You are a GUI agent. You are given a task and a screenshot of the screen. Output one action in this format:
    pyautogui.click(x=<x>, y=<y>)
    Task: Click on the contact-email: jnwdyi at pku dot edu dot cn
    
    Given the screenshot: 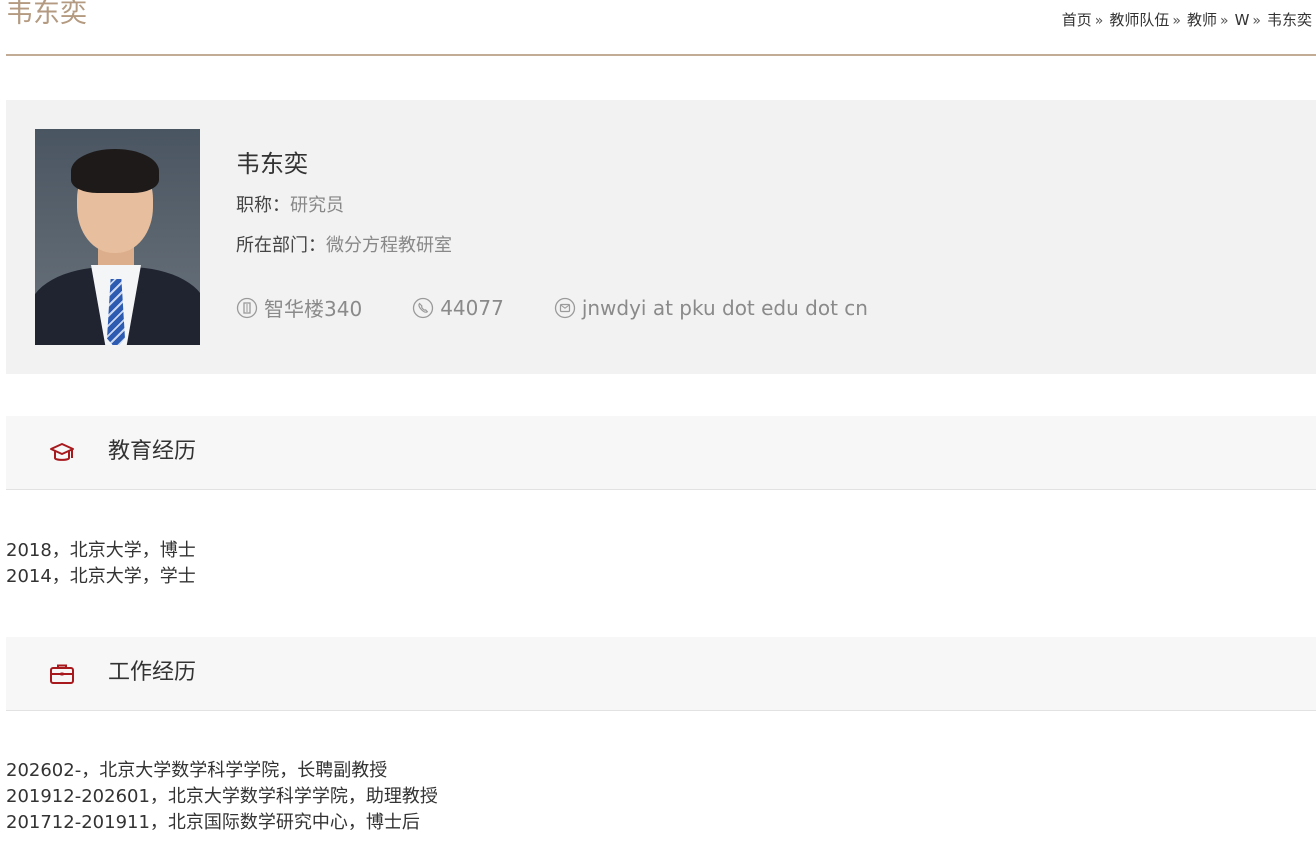 What is the action you would take?
    pyautogui.click(x=711, y=308)
    